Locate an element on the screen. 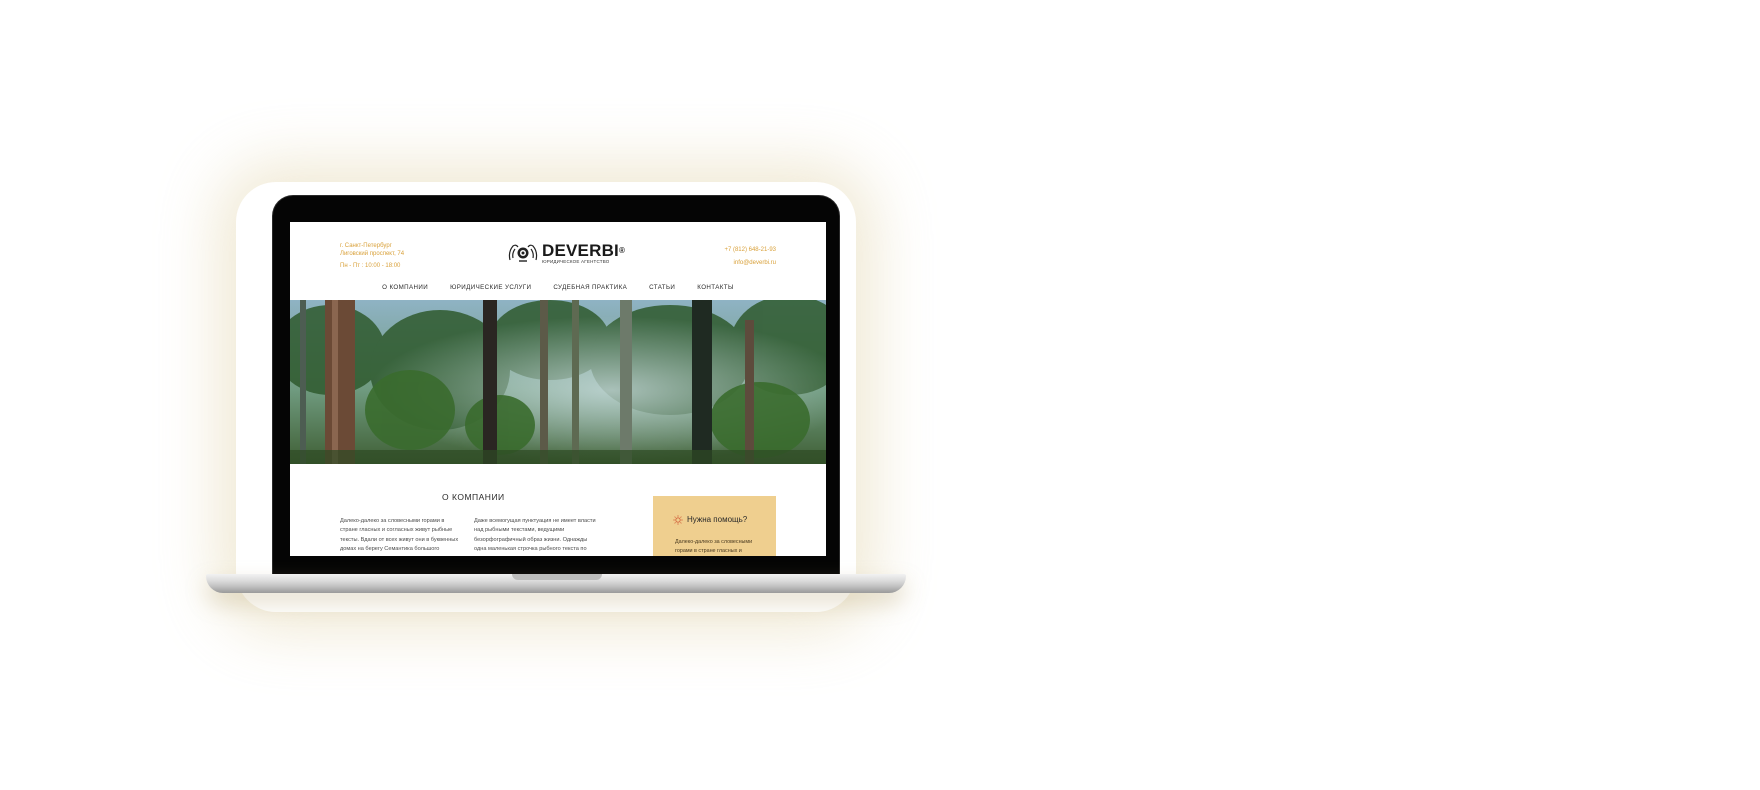 The image size is (1760, 790). nav-item-court-practice: СУДЕБНАЯ ПРАКТИКА is located at coordinates (590, 287).